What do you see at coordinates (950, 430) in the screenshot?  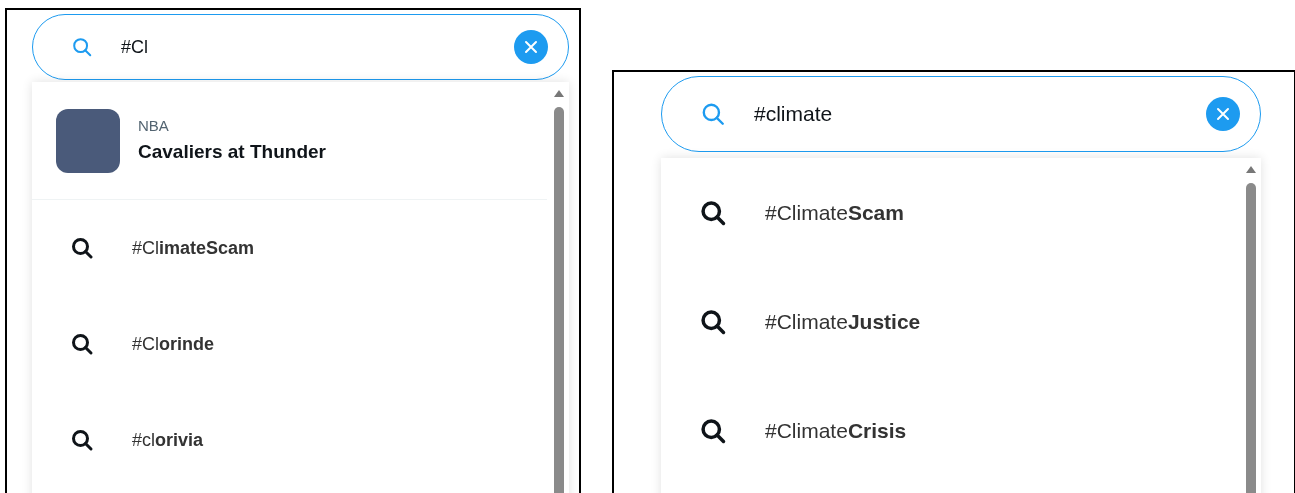 I see `search-suggestion: #ClimateCrisis` at bounding box center [950, 430].